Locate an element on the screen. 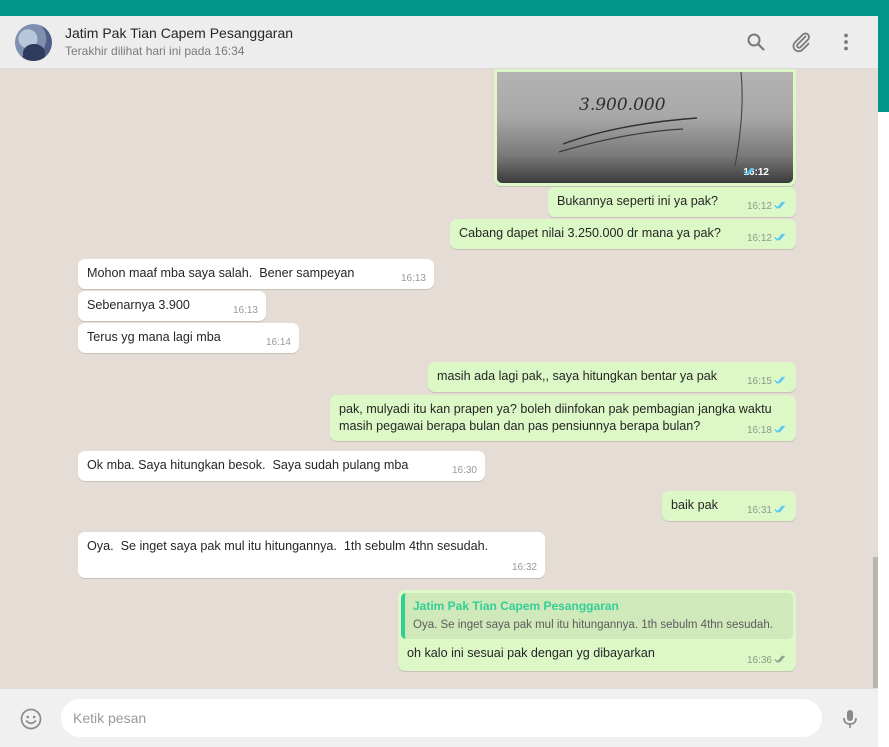  delivered-ticks-icon is located at coordinates (781, 659).